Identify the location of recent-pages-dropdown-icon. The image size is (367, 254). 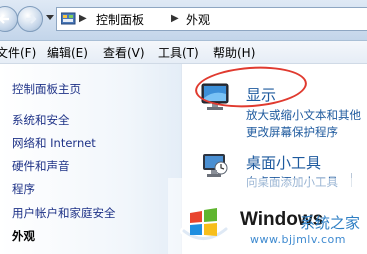
(50, 18).